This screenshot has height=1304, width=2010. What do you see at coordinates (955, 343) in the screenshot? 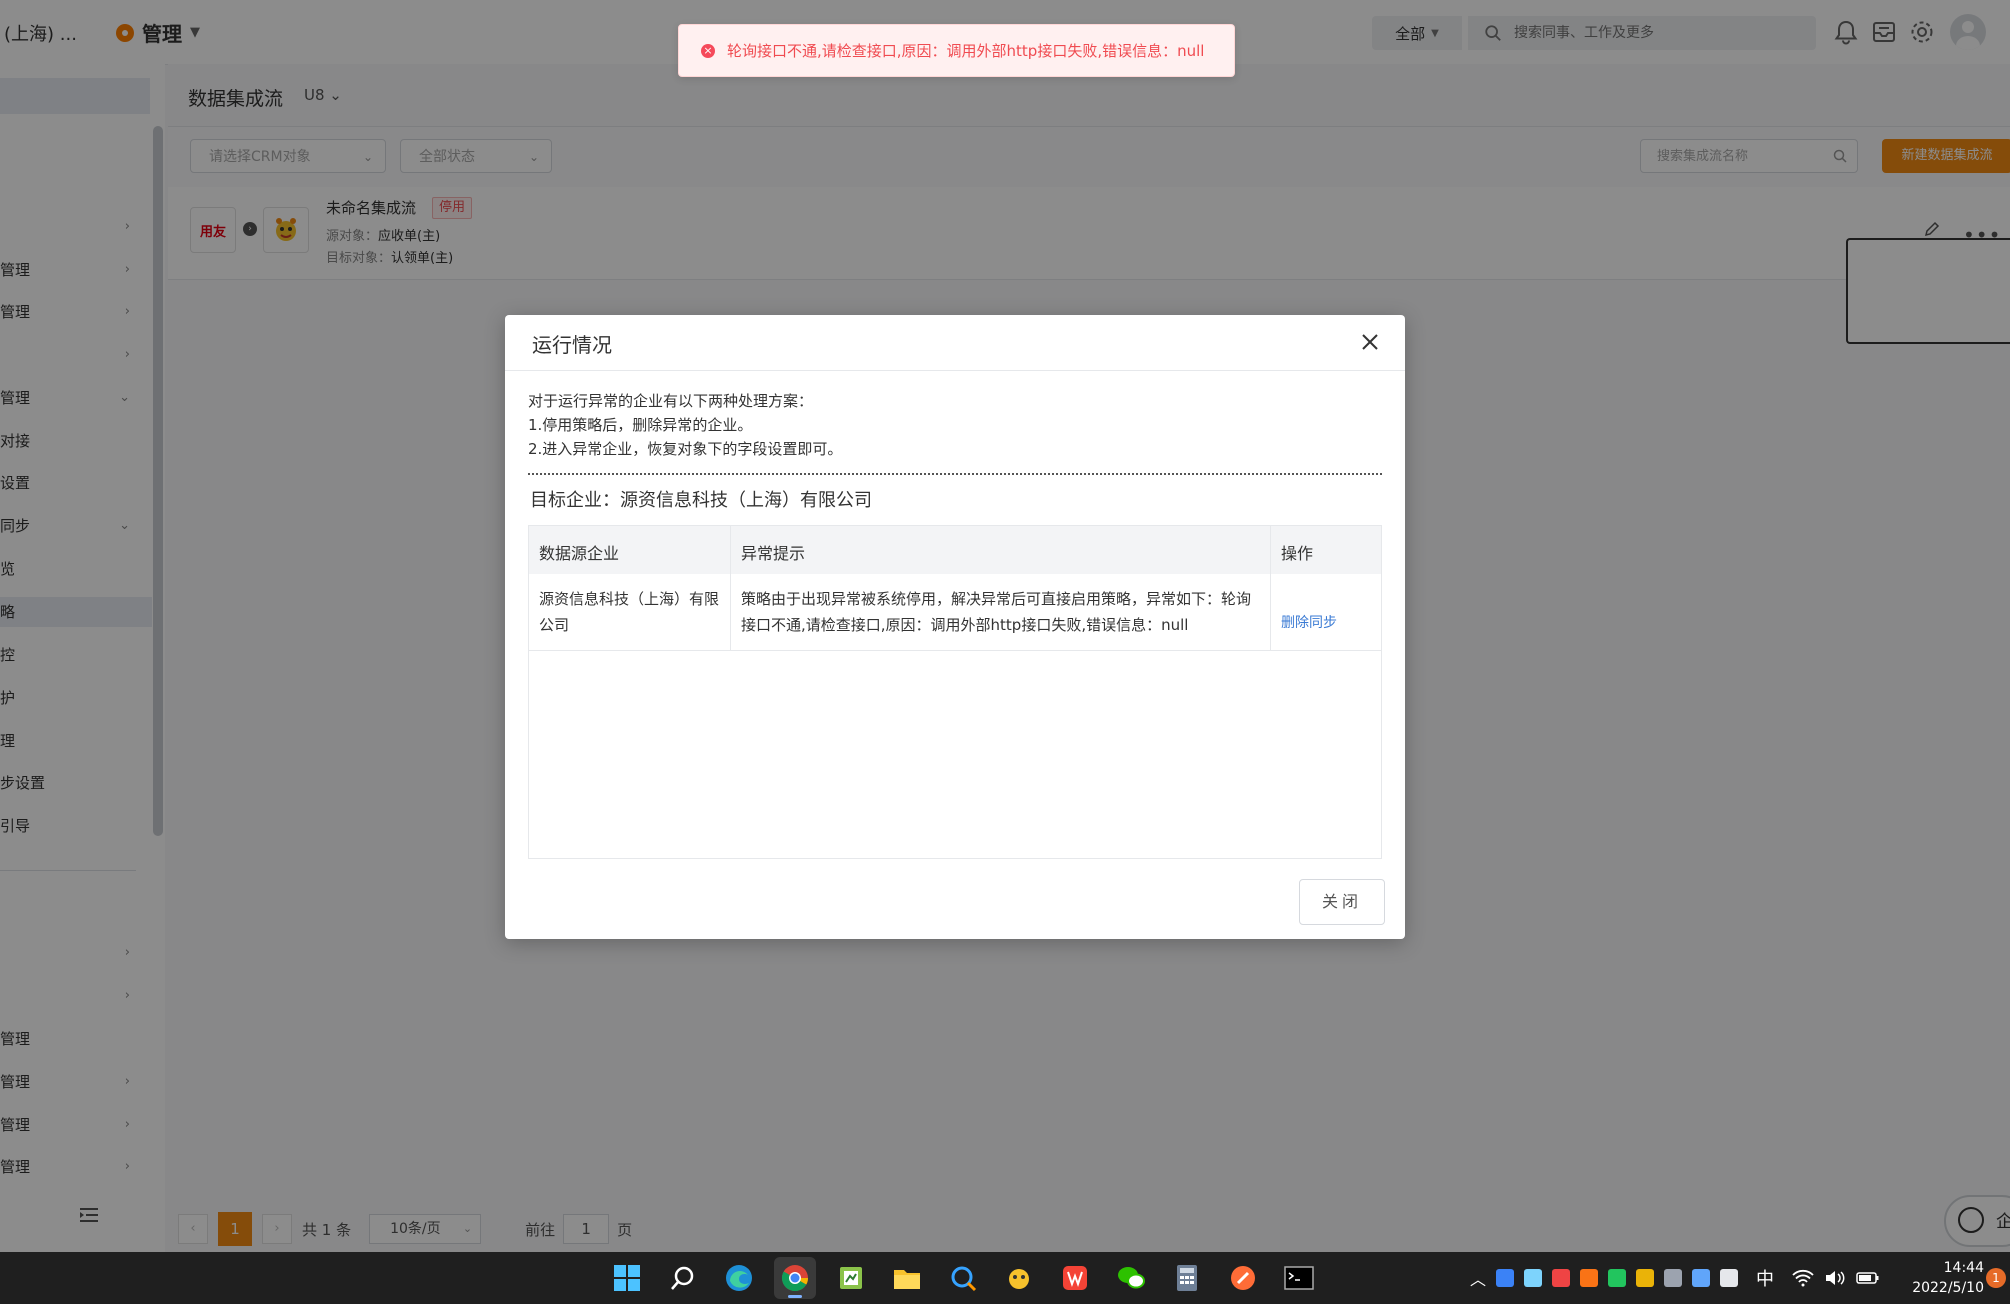
I see `dialog-header: 运行情况` at bounding box center [955, 343].